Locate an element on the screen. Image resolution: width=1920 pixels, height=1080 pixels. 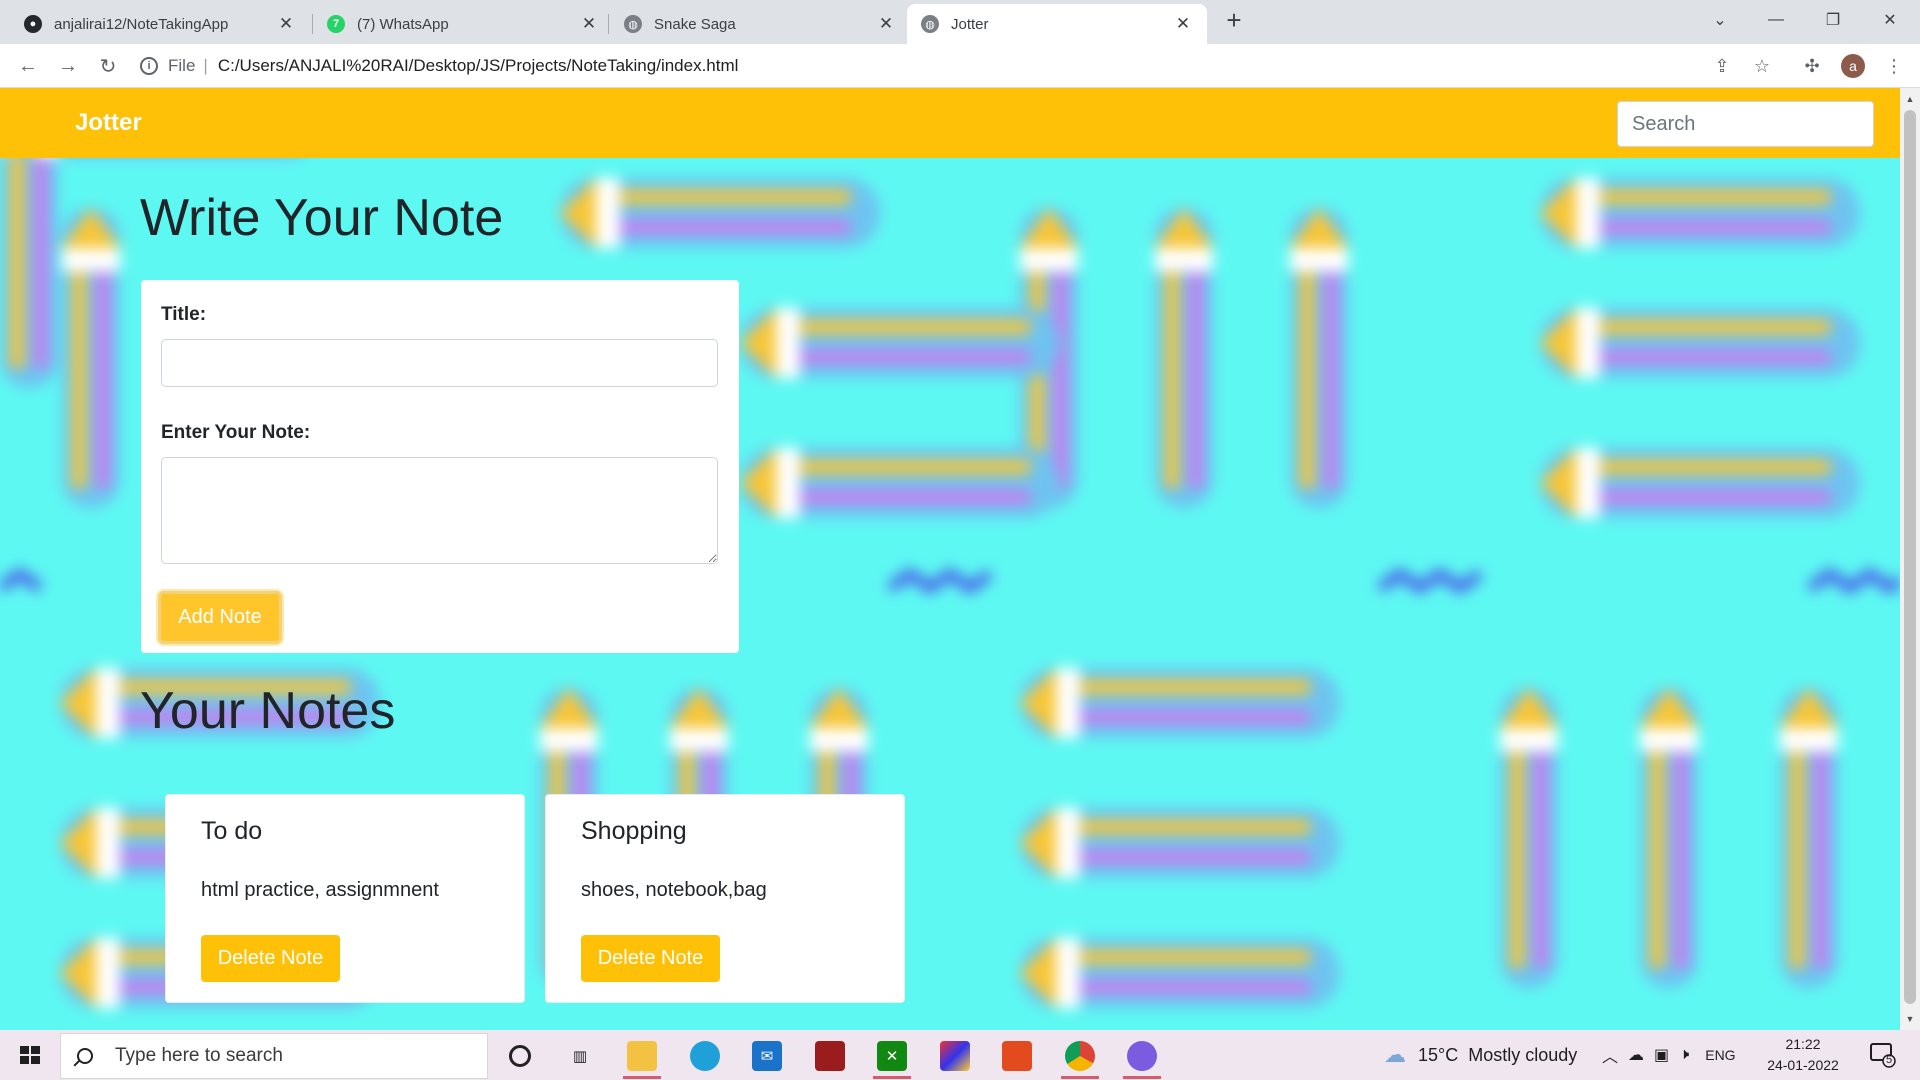
chevron-up-icon: ︿ is located at coordinates (1610, 1055).